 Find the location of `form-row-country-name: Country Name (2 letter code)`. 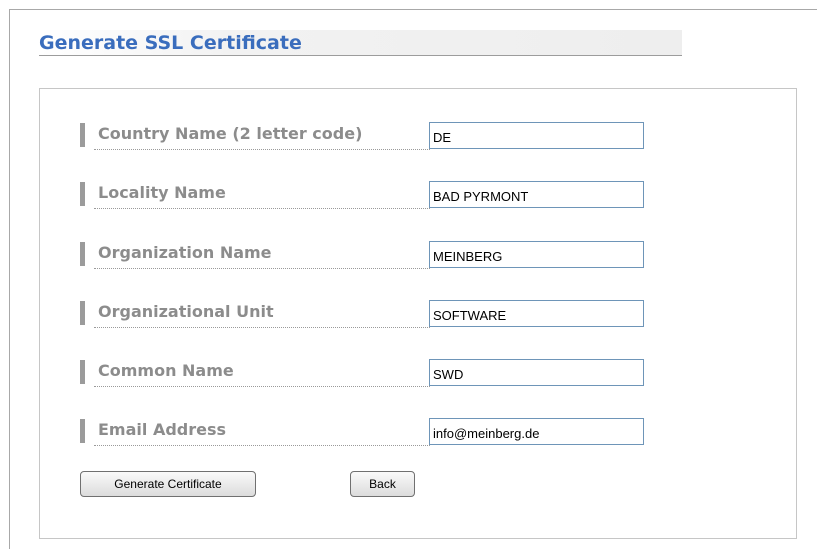

form-row-country-name: Country Name (2 letter code) is located at coordinates (362, 136).